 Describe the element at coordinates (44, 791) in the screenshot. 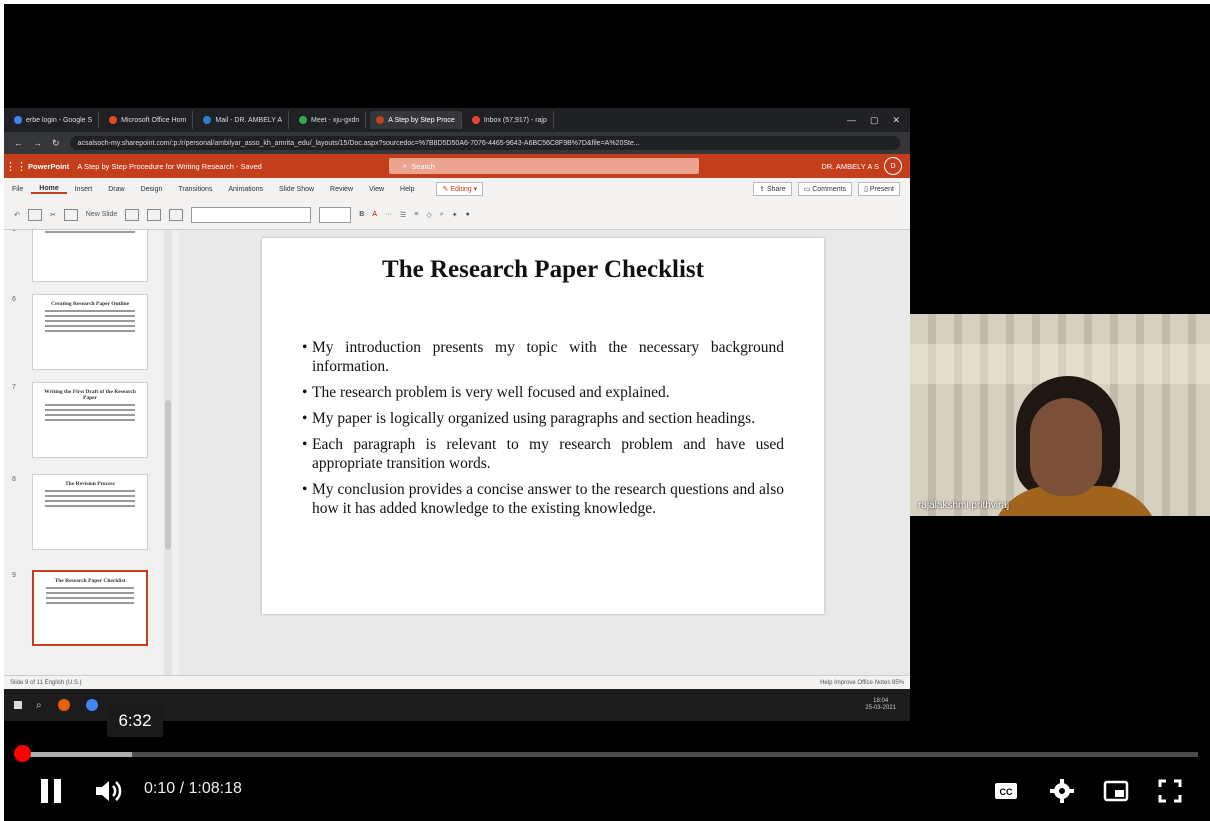

I see `pause-icon` at that location.